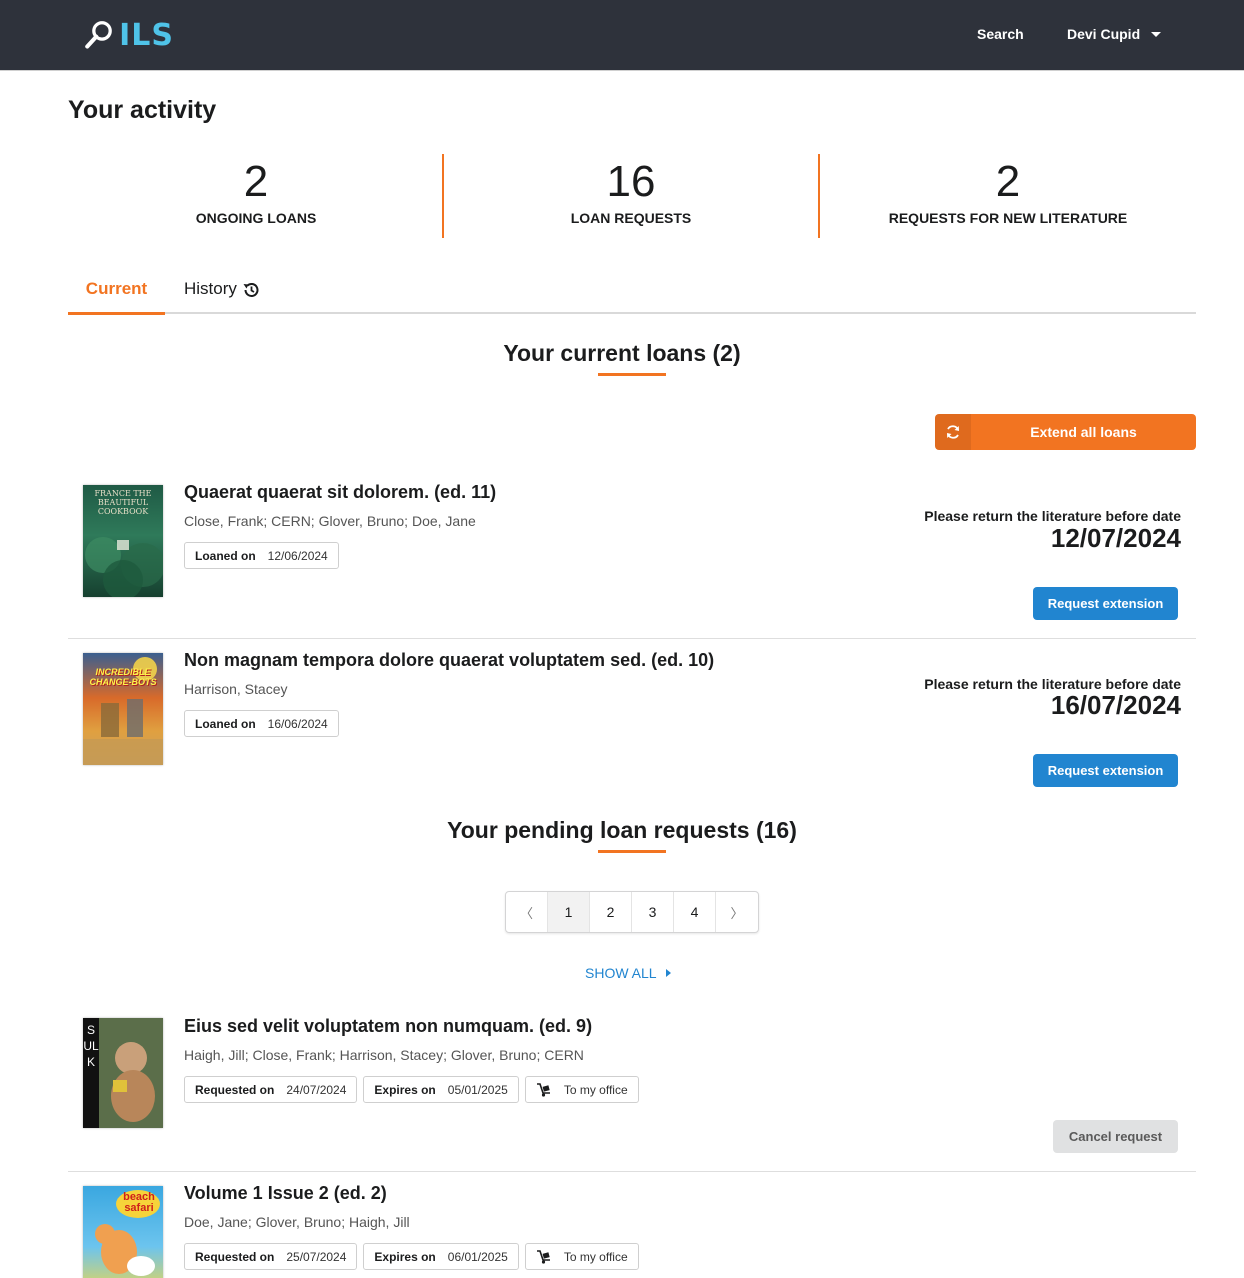 The height and width of the screenshot is (1278, 1244). I want to click on pending-requests-title: Your pending loan requests (16), so click(622, 830).